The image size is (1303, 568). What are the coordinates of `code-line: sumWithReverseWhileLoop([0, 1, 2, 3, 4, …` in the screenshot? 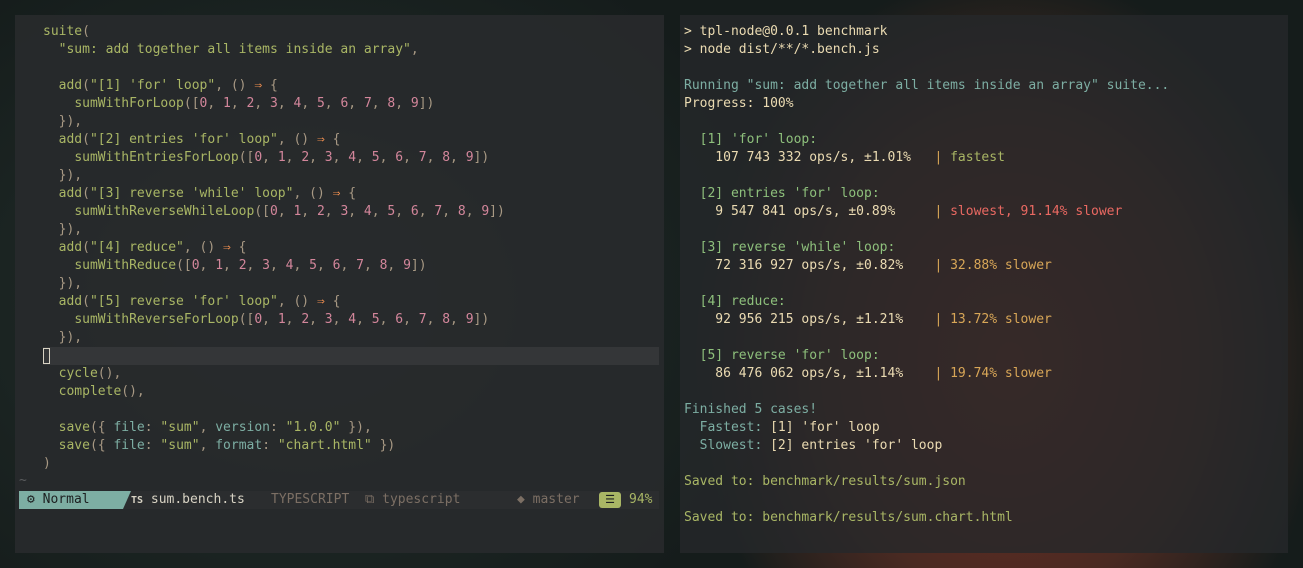 It's located at (274, 212).